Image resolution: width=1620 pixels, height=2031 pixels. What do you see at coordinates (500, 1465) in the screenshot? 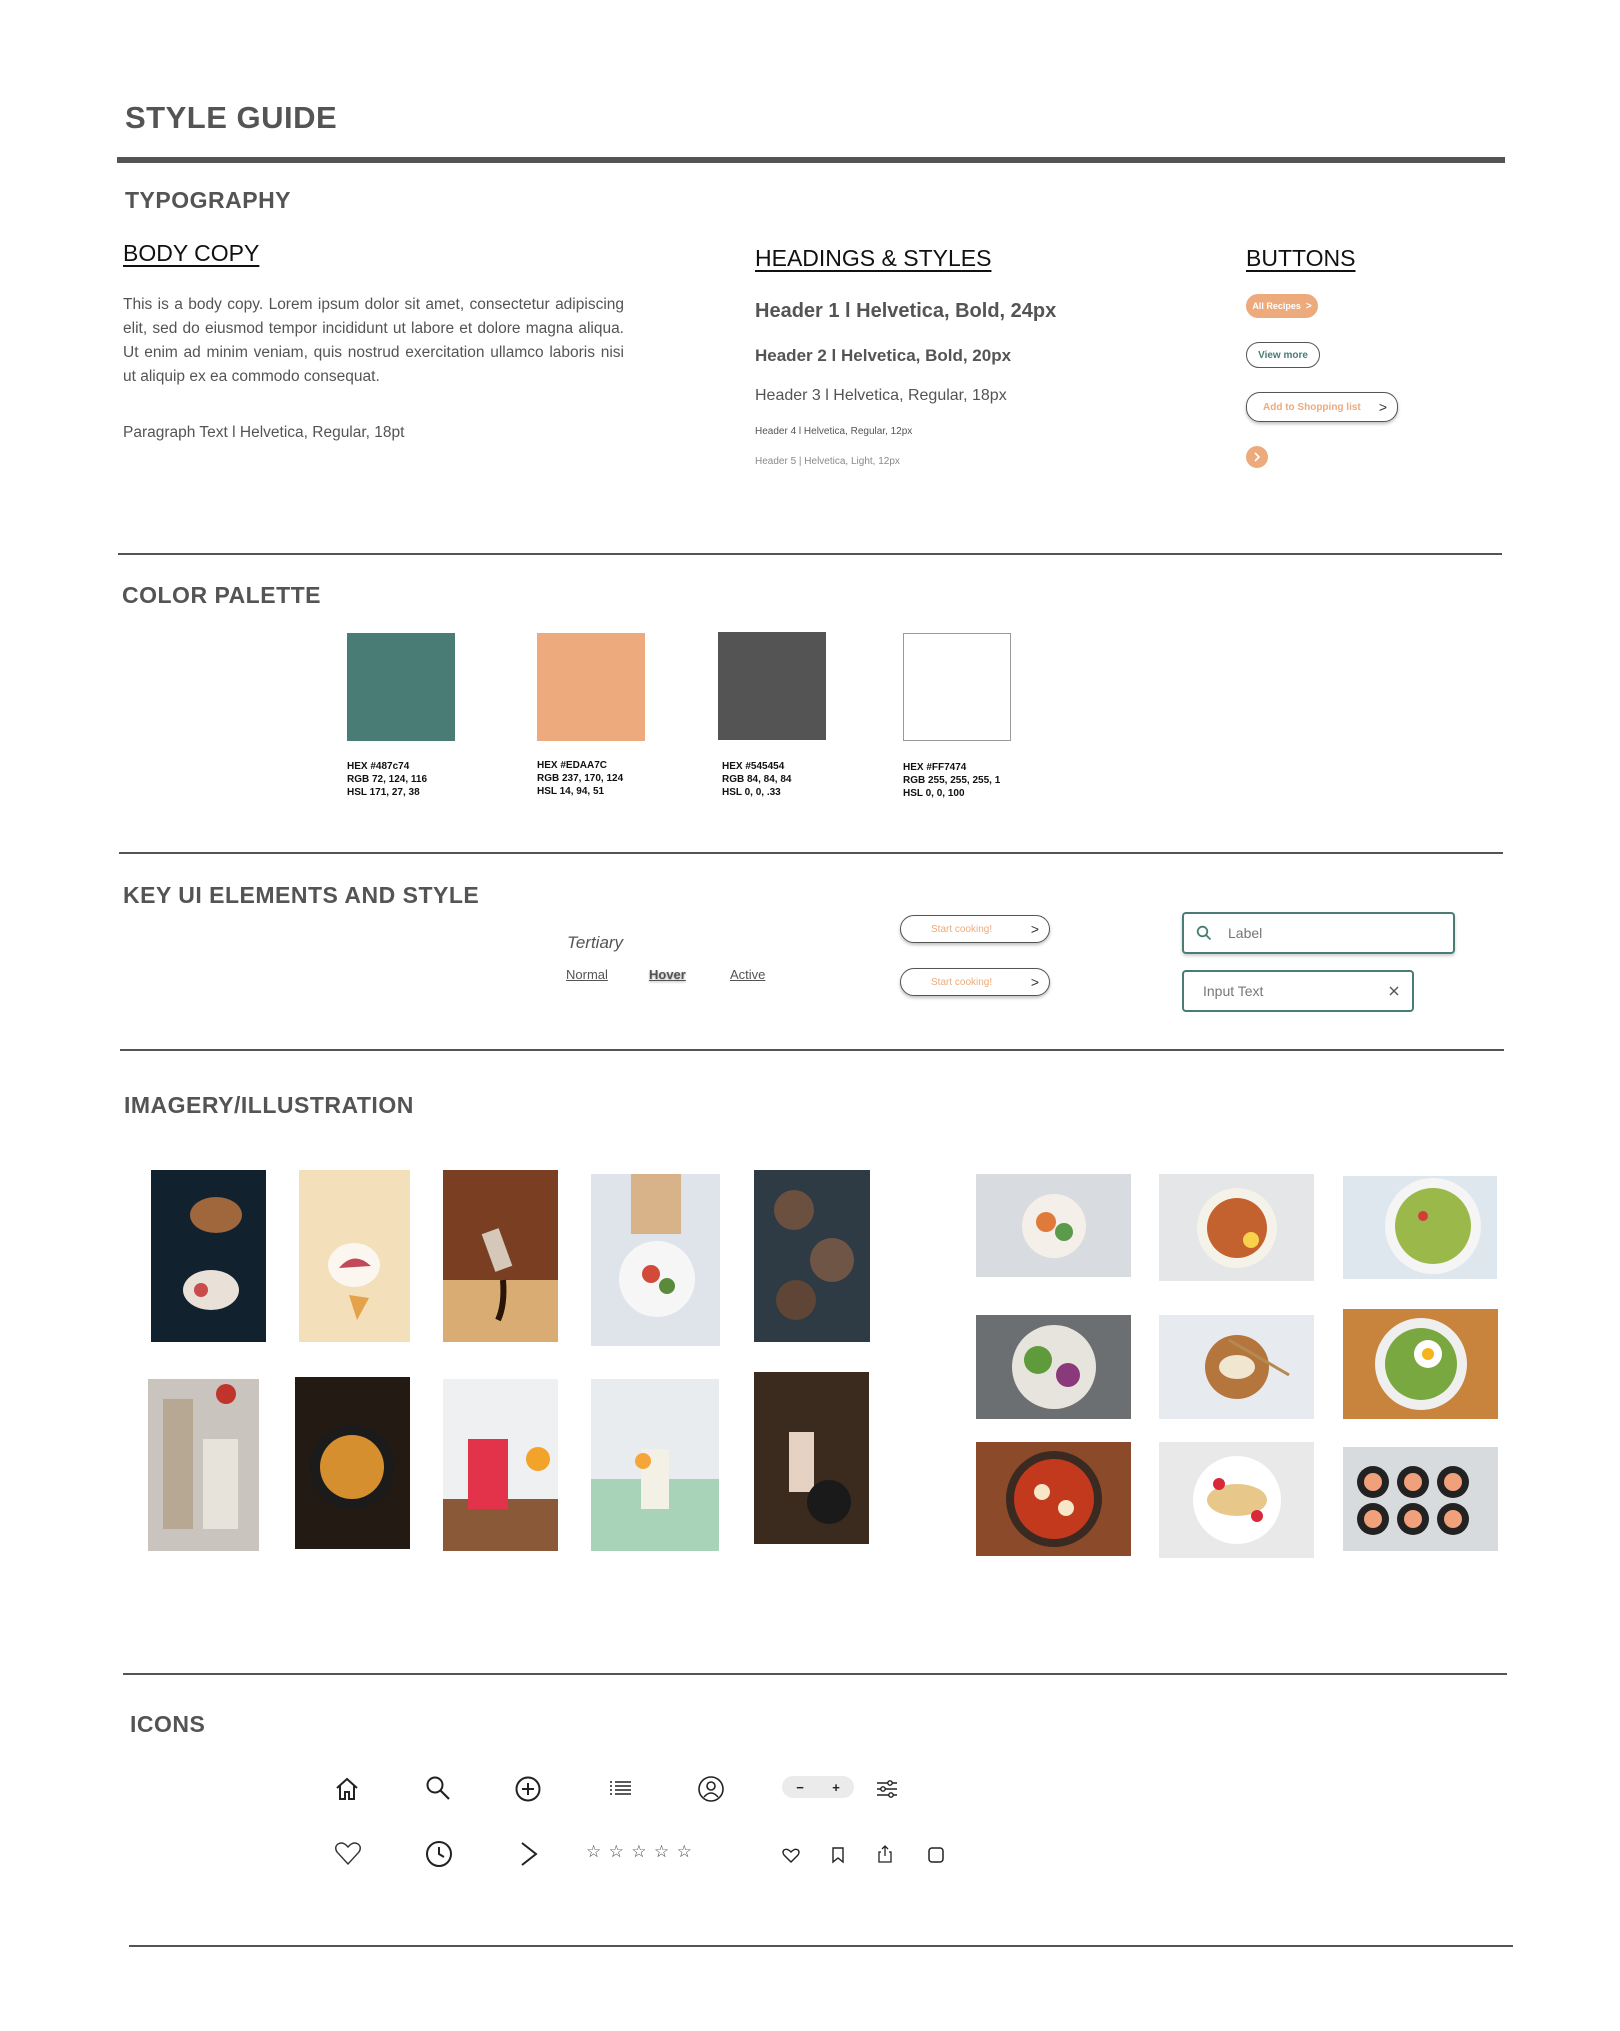
I see `photo-red-drinks` at bounding box center [500, 1465].